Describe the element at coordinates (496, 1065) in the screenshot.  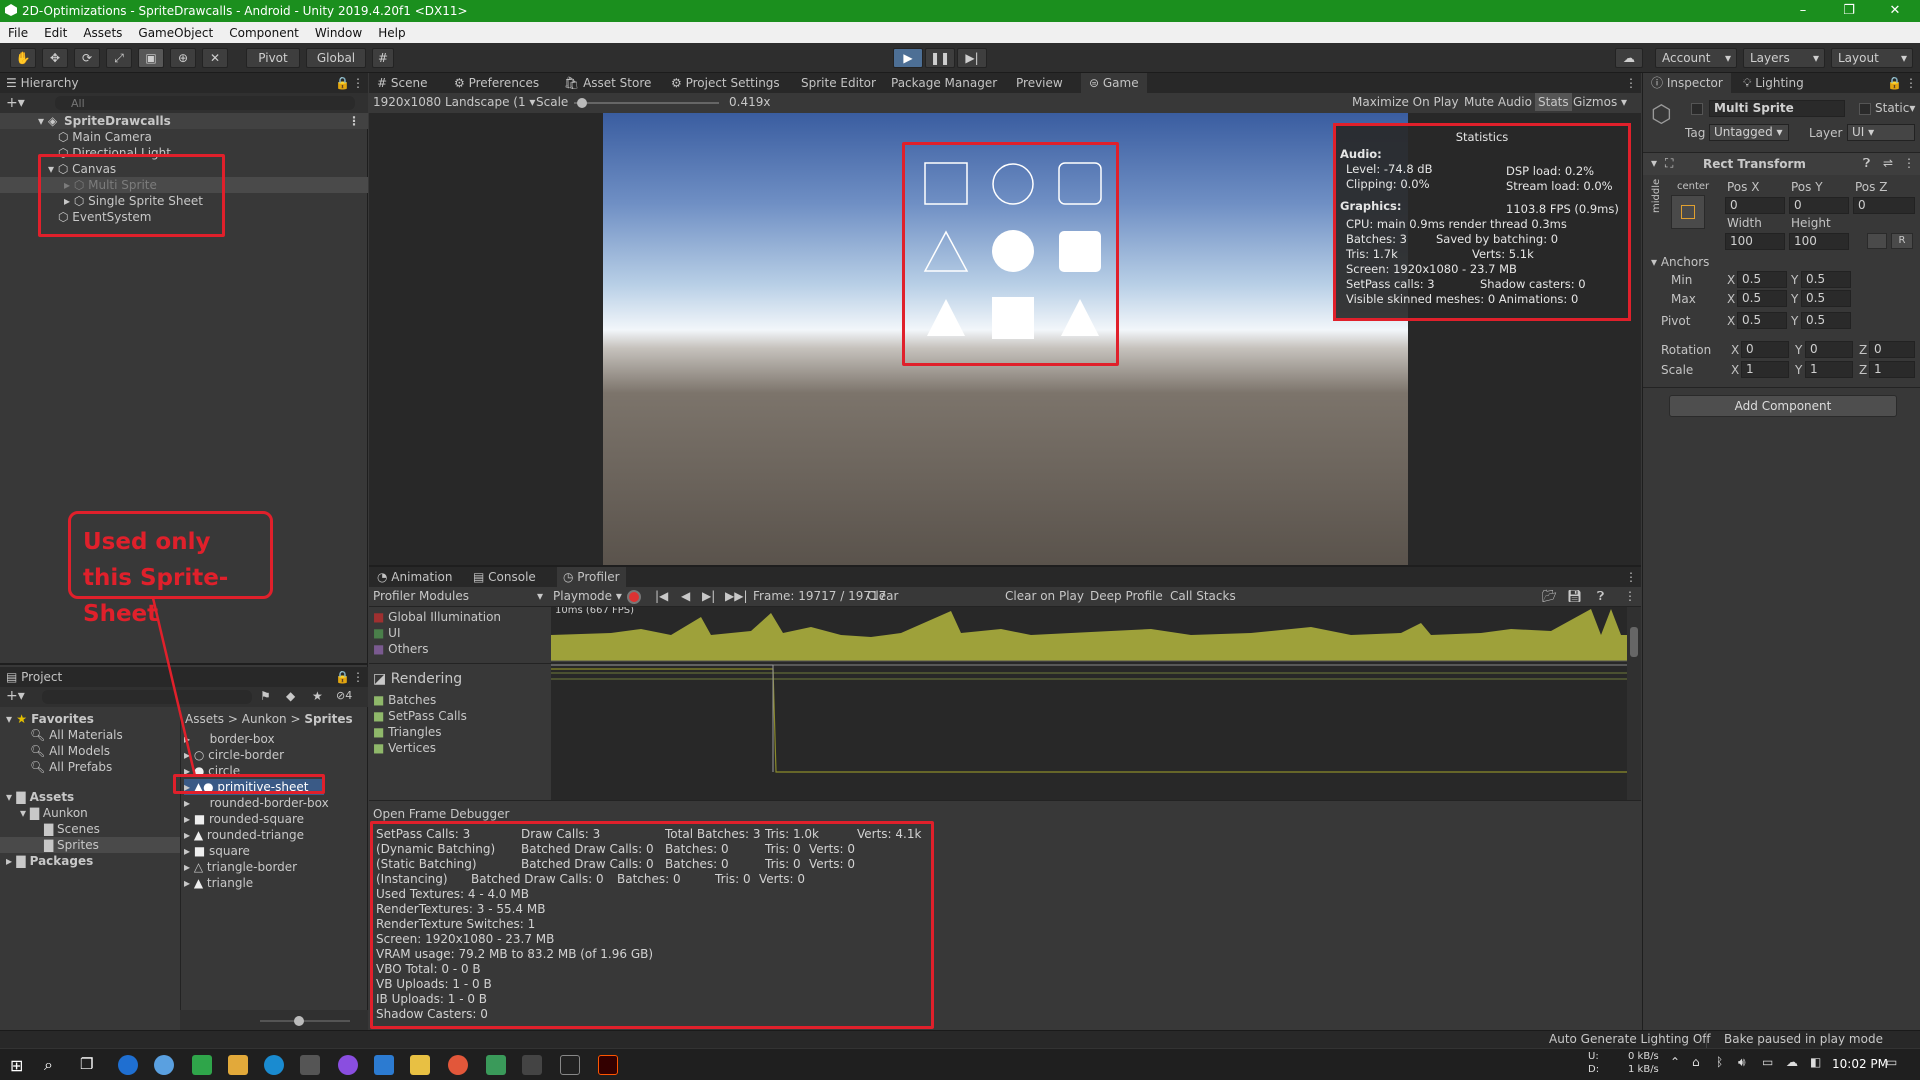
I see `git-icon` at that location.